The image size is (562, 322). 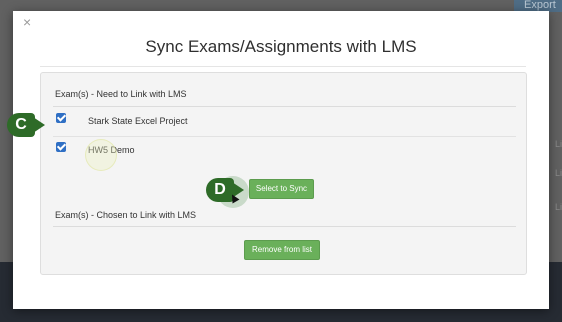 What do you see at coordinates (281, 46) in the screenshot?
I see `dialog-title: Sync Exams/Assignments with LMS` at bounding box center [281, 46].